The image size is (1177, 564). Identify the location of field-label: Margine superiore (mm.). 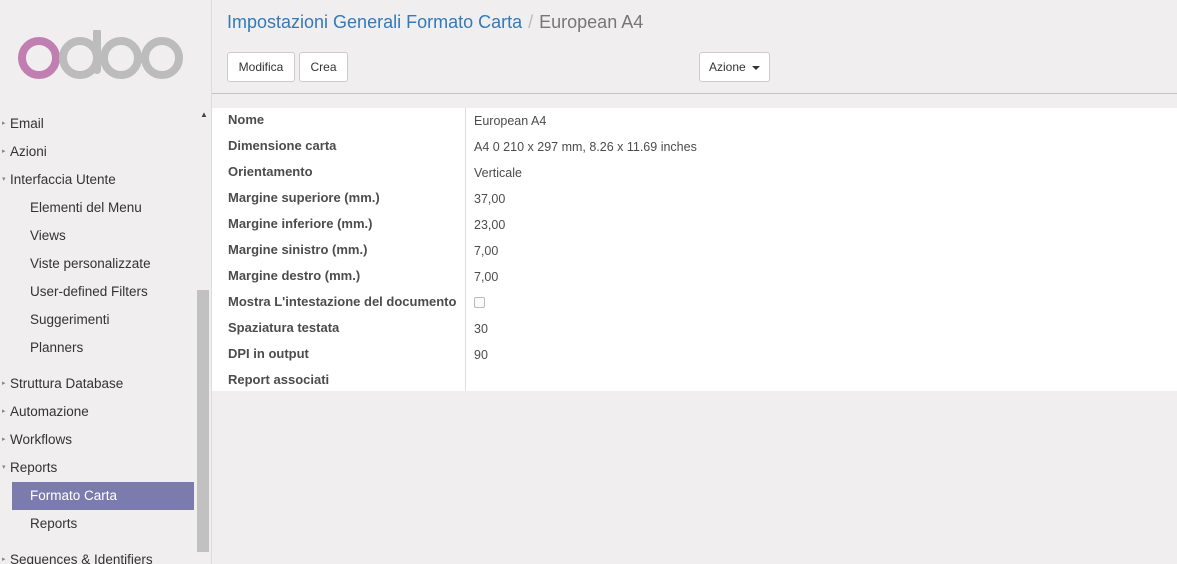
(304, 197).